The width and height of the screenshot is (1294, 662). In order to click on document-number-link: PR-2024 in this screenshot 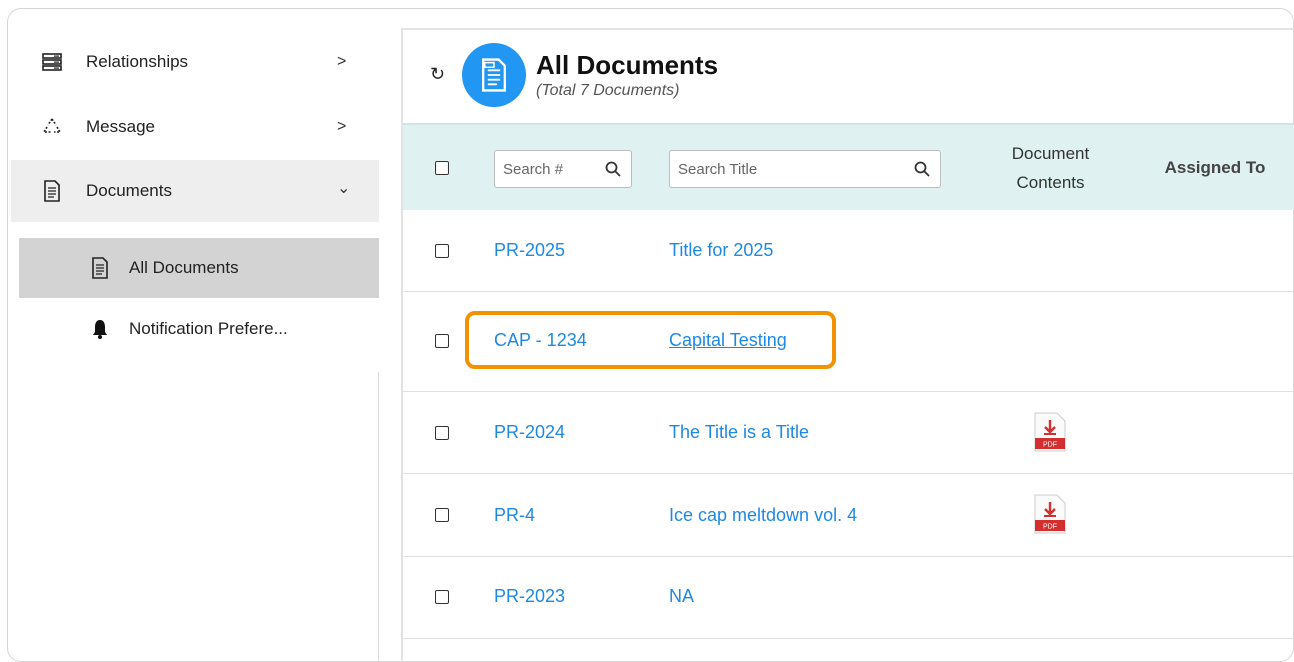, I will do `click(529, 432)`.